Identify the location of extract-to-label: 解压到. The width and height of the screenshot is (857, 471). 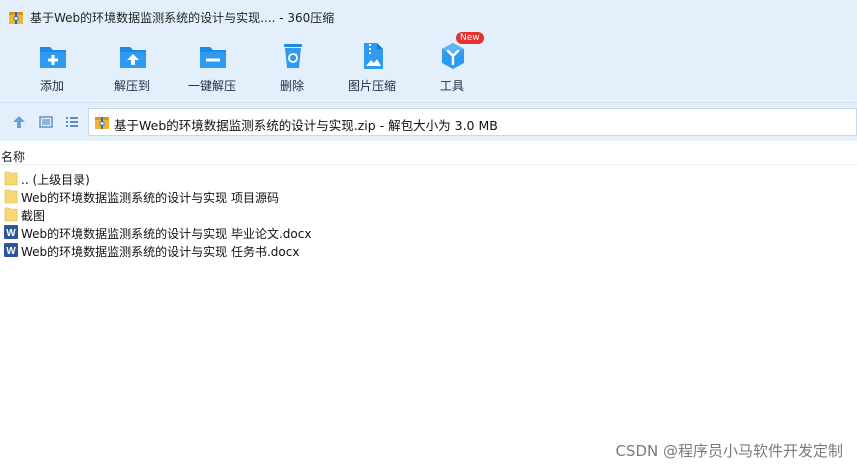
(131, 86).